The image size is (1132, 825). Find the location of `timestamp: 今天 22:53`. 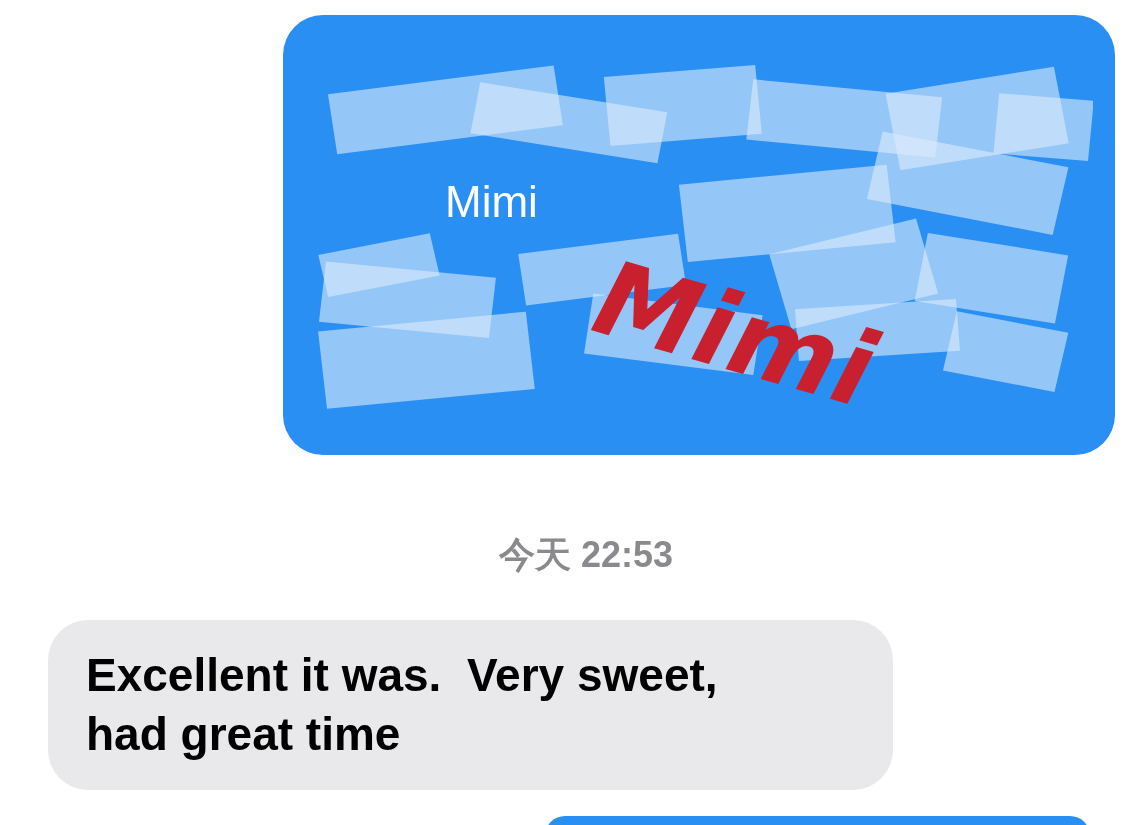

timestamp: 今天 22:53 is located at coordinates (586, 555).